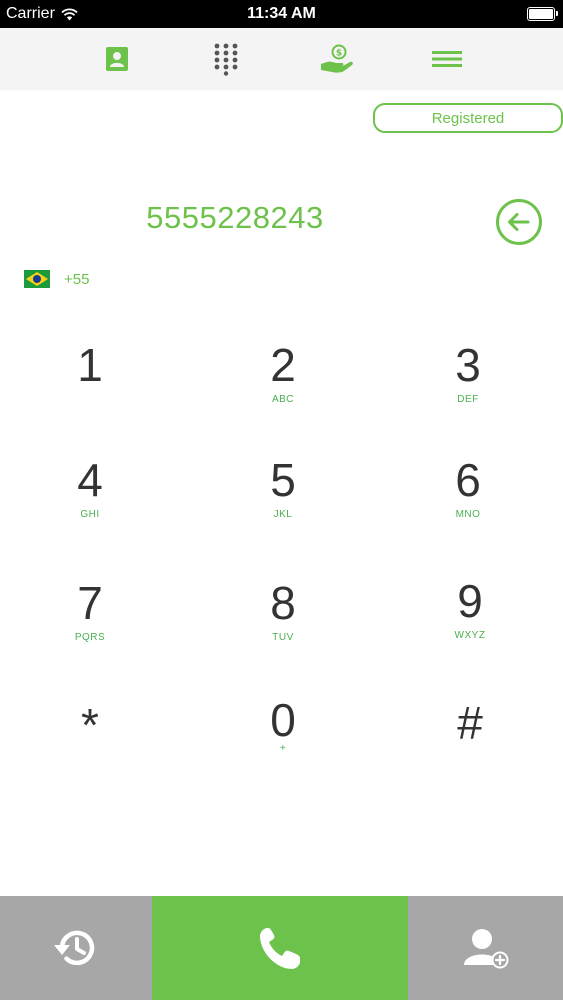 The image size is (563, 1000). Describe the element at coordinates (90, 630) in the screenshot. I see `key-7: 7 PQRS` at that location.